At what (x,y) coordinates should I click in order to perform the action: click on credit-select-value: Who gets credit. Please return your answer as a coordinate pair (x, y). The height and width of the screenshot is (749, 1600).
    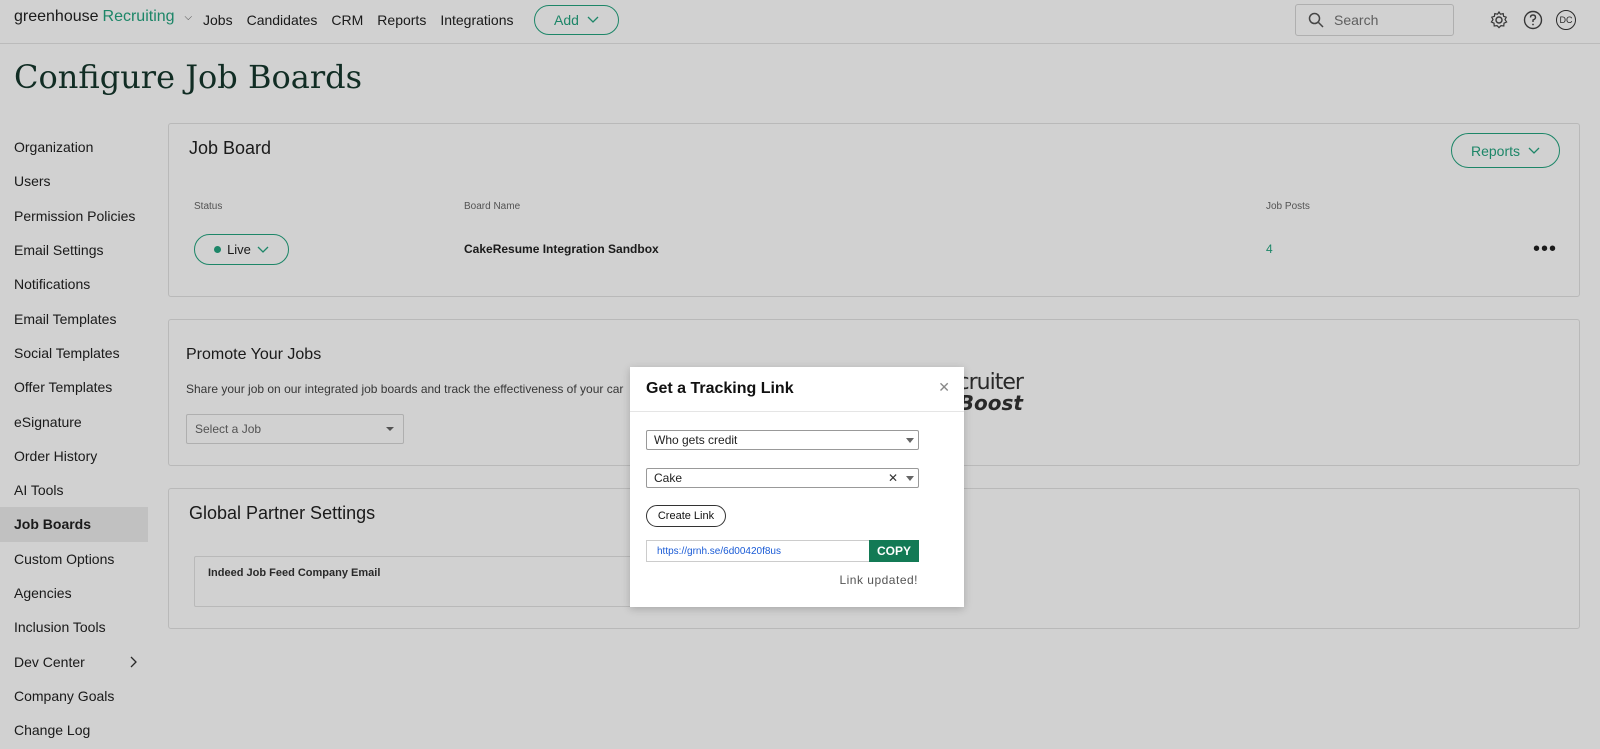
    Looking at the image, I should click on (696, 440).